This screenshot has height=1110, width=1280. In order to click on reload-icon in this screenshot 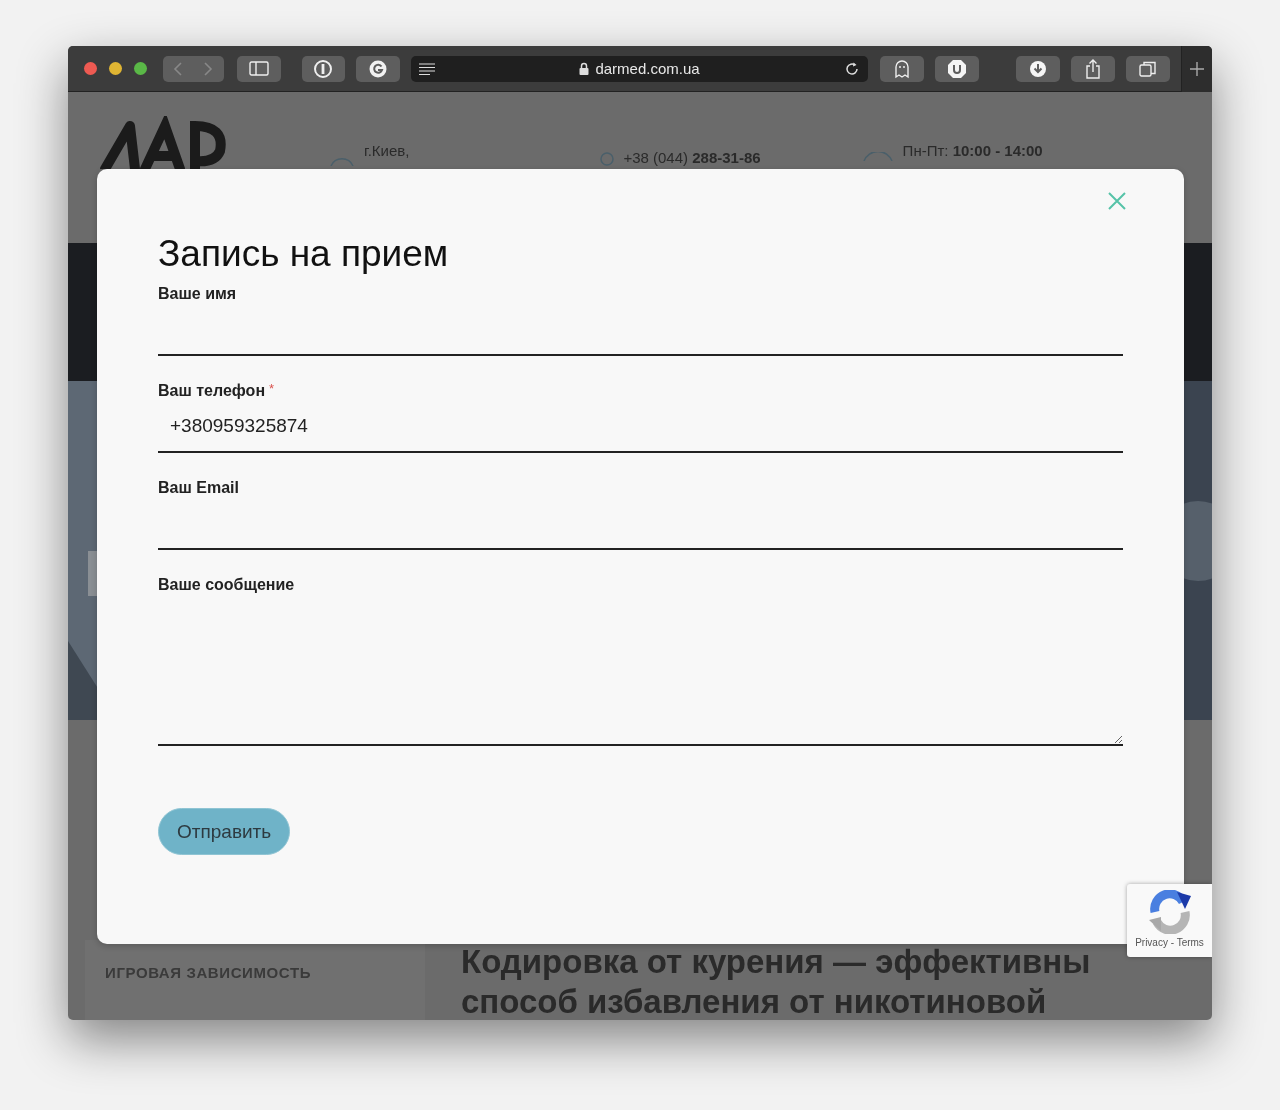, I will do `click(851, 68)`.